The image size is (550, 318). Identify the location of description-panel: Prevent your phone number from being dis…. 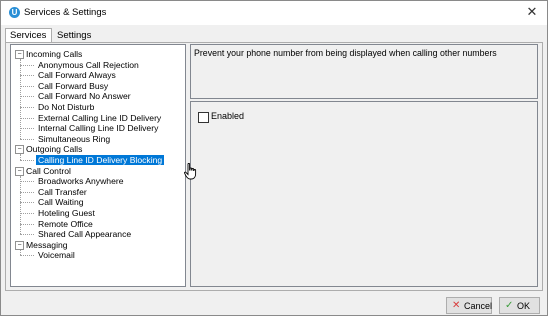
(364, 71).